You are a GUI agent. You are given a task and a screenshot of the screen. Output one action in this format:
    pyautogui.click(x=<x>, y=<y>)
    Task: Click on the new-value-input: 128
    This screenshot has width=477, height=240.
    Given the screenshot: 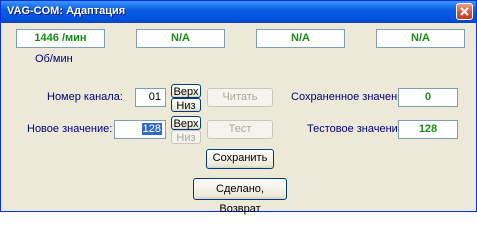 What is the action you would take?
    pyautogui.click(x=140, y=129)
    